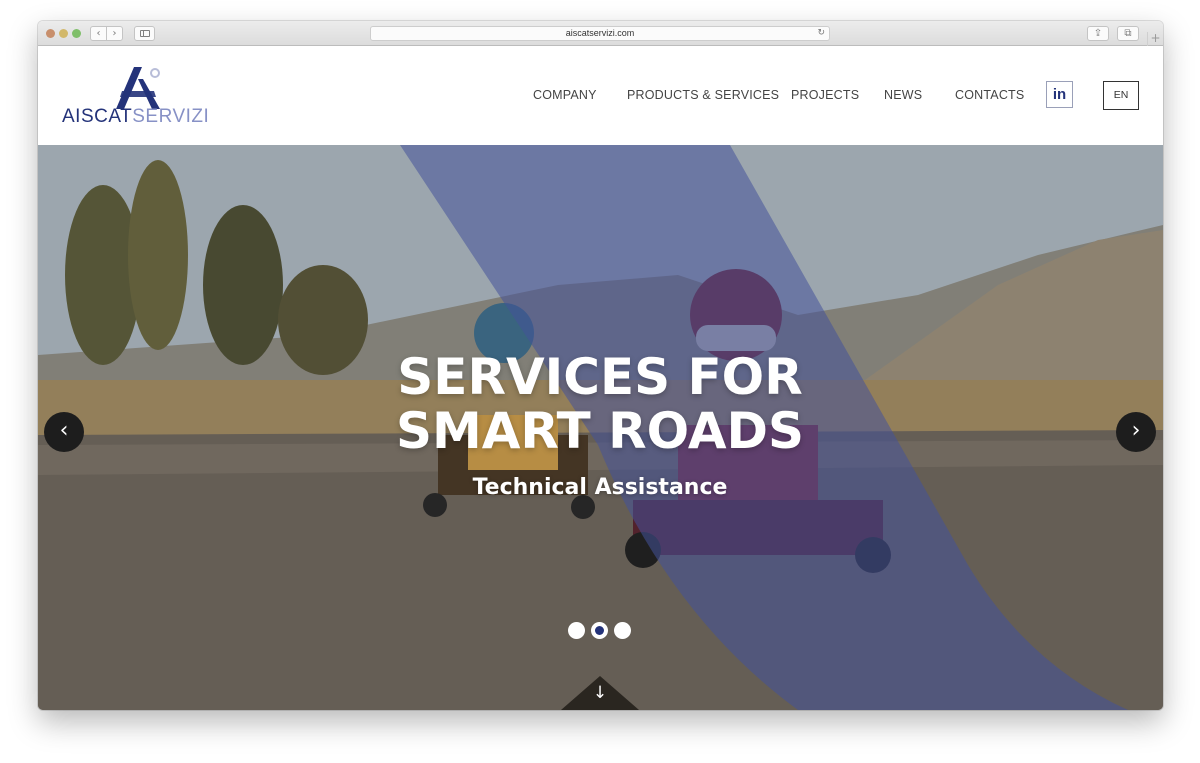 The height and width of the screenshot is (763, 1200). Describe the element at coordinates (63, 33) in the screenshot. I see `minimize-window-button` at that location.